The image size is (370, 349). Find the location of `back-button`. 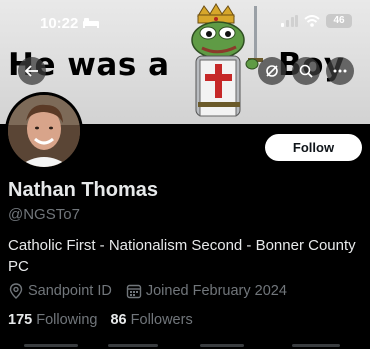

back-button is located at coordinates (32, 71).